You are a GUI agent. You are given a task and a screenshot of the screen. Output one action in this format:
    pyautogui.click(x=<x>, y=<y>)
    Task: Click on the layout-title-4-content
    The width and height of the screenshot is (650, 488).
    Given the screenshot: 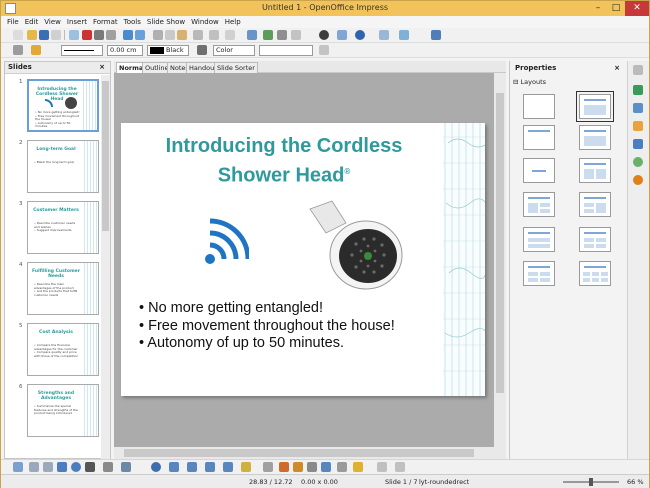 What is the action you would take?
    pyautogui.click(x=595, y=239)
    